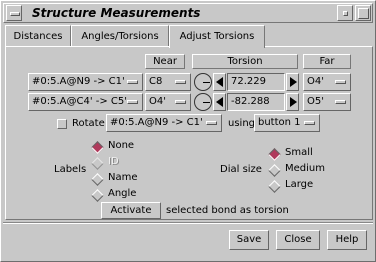 This screenshot has width=376, height=262. Describe the element at coordinates (256, 102) in the screenshot. I see `torsion-value-field-row2: -82.288` at that location.